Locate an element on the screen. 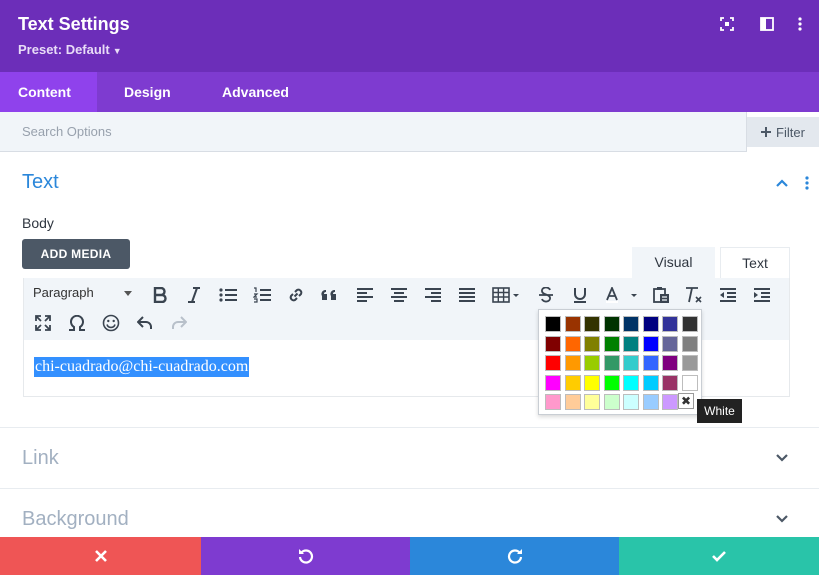  chevron-up-icon is located at coordinates (783, 184).